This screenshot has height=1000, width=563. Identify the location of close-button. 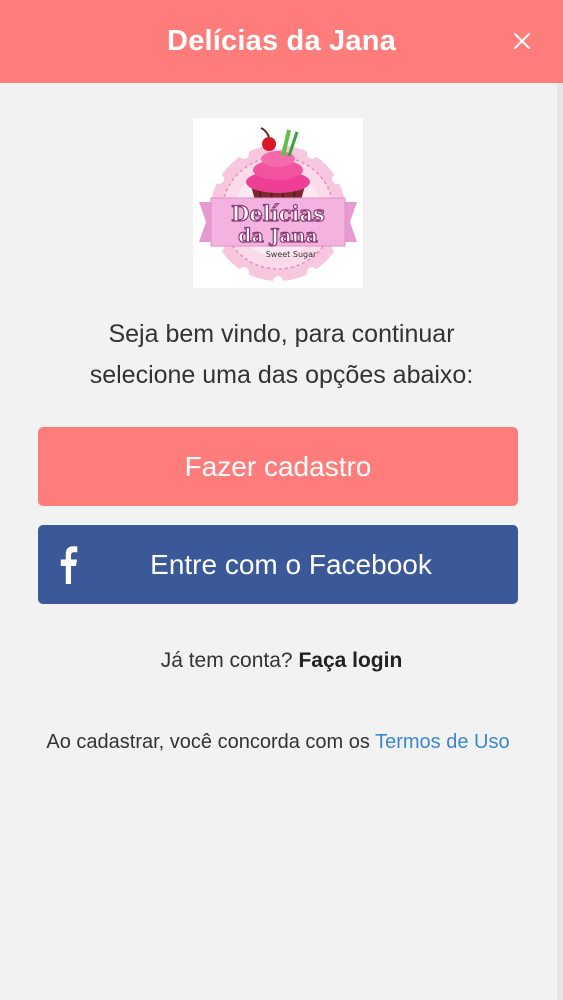
(522, 41).